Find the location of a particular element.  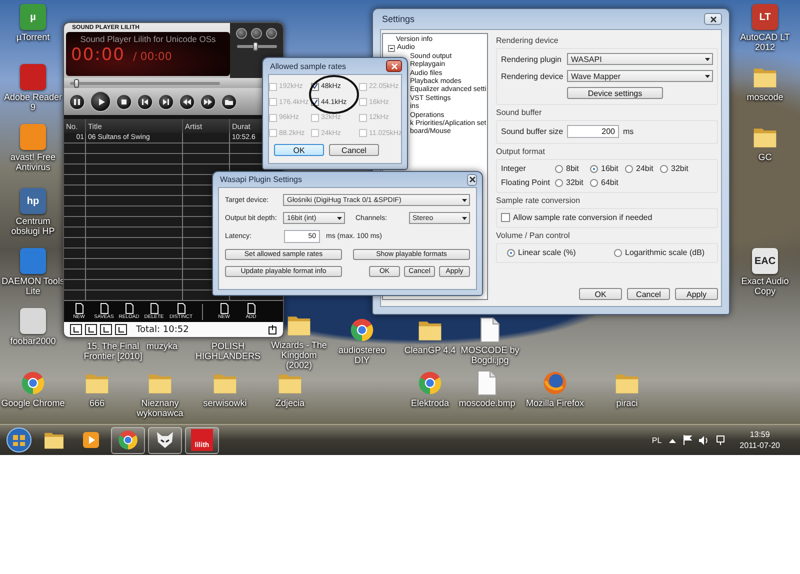

firefox-icon is located at coordinates (555, 383).